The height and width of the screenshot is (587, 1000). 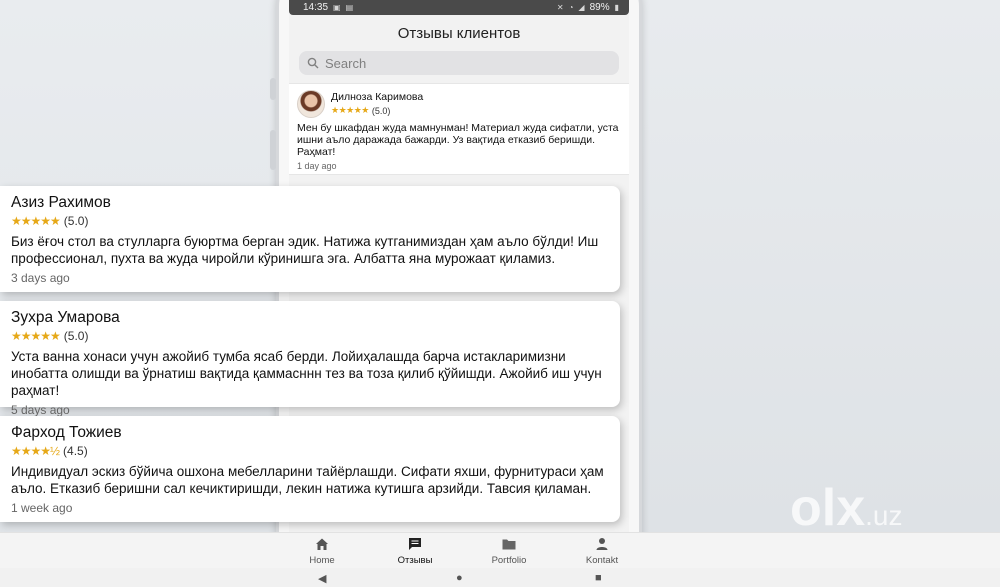 What do you see at coordinates (571, 7) in the screenshot?
I see `wifi-icon: ◔` at bounding box center [571, 7].